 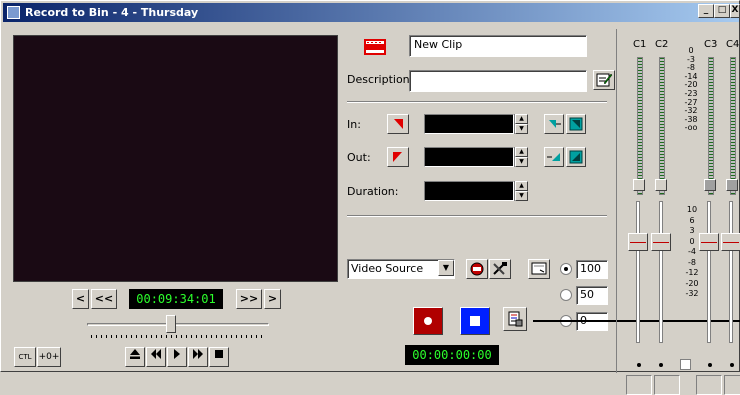 I want to click on tools-button, so click(x=500, y=269).